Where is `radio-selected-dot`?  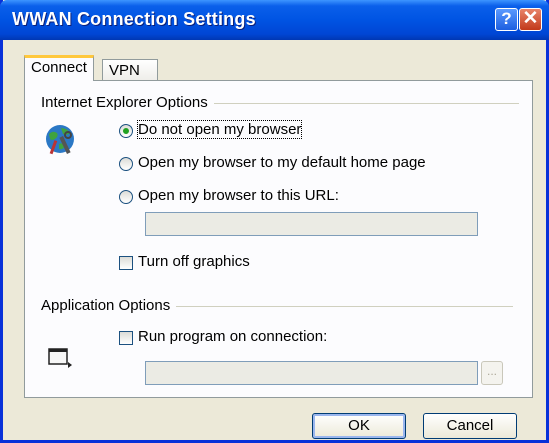
radio-selected-dot is located at coordinates (126, 131).